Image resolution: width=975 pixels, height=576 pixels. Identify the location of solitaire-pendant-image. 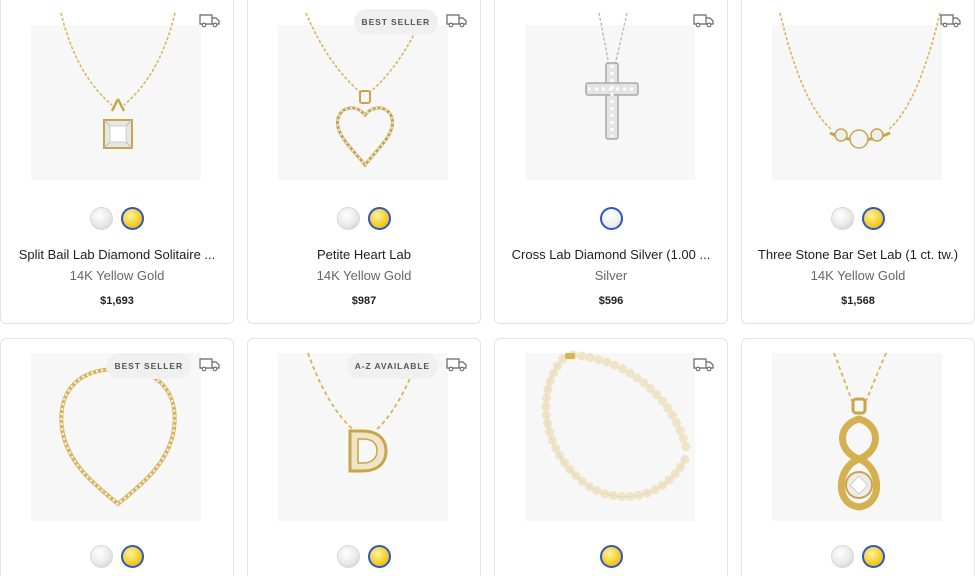
(116, 96).